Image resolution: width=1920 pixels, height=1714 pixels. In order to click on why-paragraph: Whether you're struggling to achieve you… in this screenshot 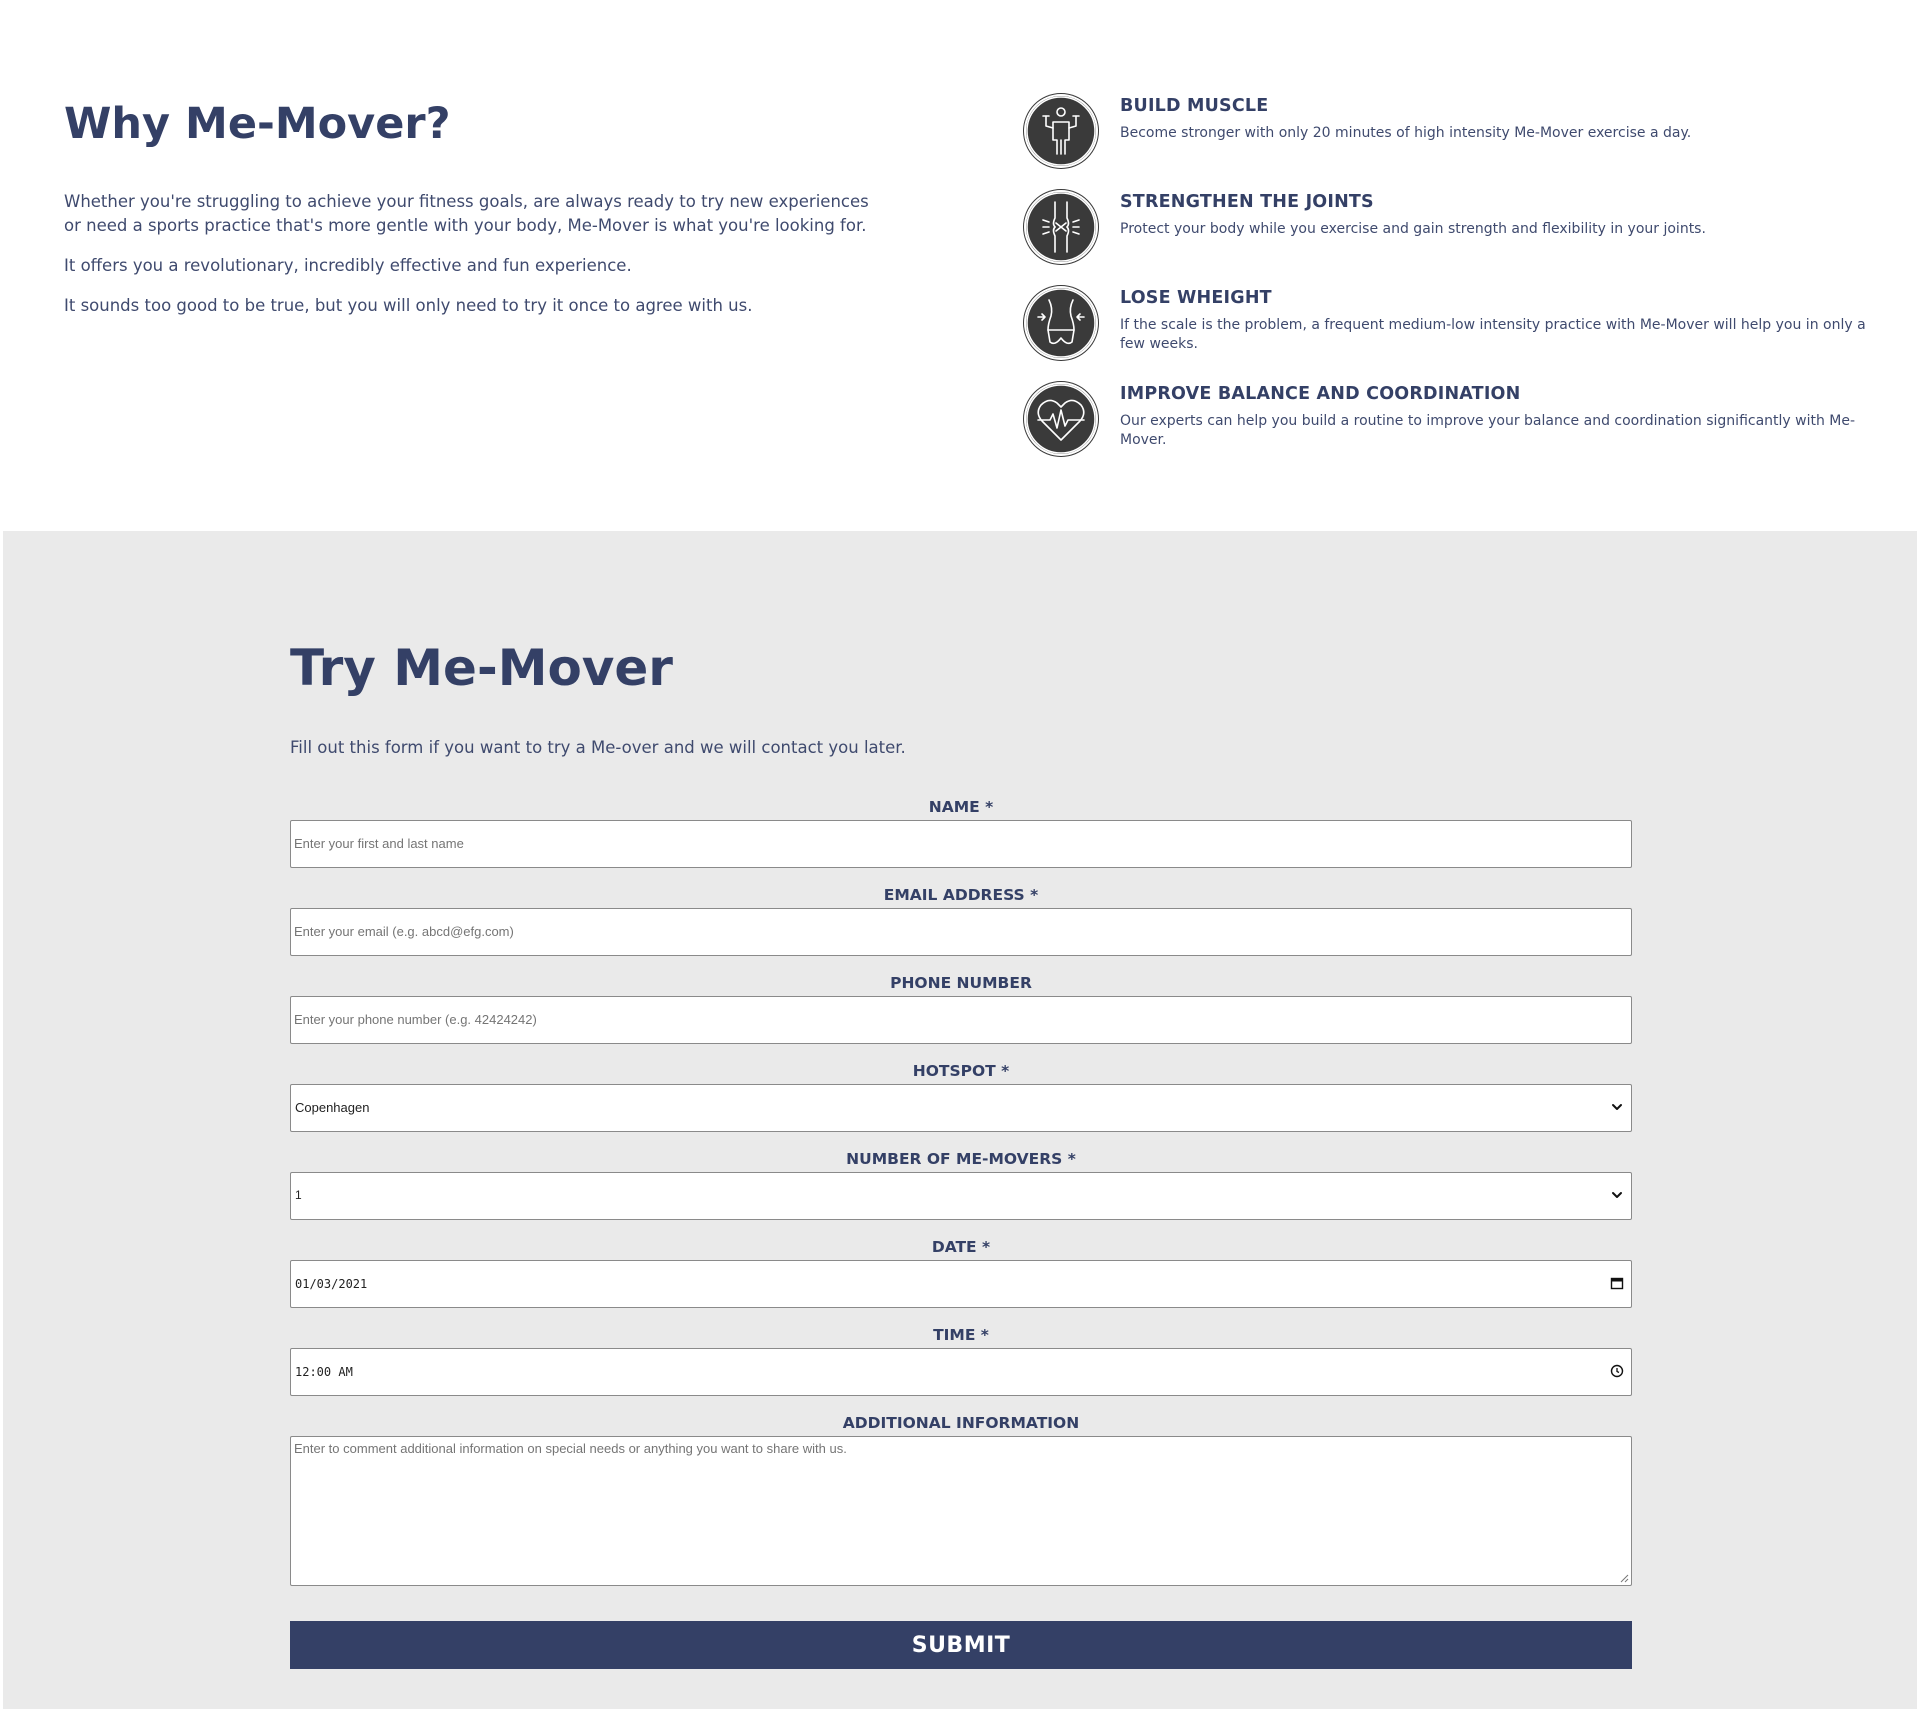, I will do `click(466, 213)`.